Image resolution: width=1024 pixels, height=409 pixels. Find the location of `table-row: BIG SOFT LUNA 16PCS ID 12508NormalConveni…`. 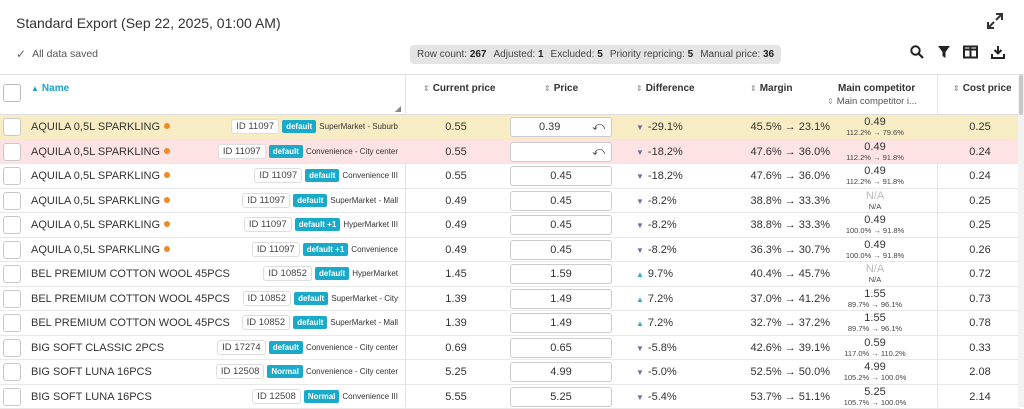

table-row: BIG SOFT LUNA 16PCS ID 12508NormalConveni… is located at coordinates (510, 372).